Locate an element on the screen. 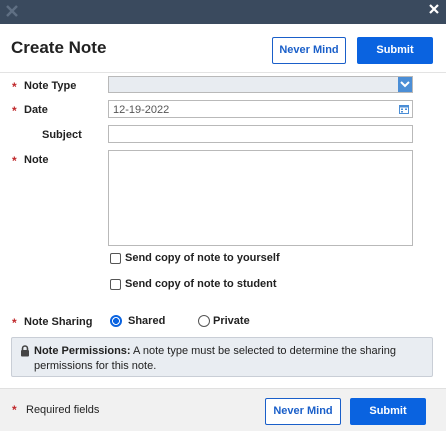 Image resolution: width=446 pixels, height=431 pixels. app-logo-icon is located at coordinates (12, 11).